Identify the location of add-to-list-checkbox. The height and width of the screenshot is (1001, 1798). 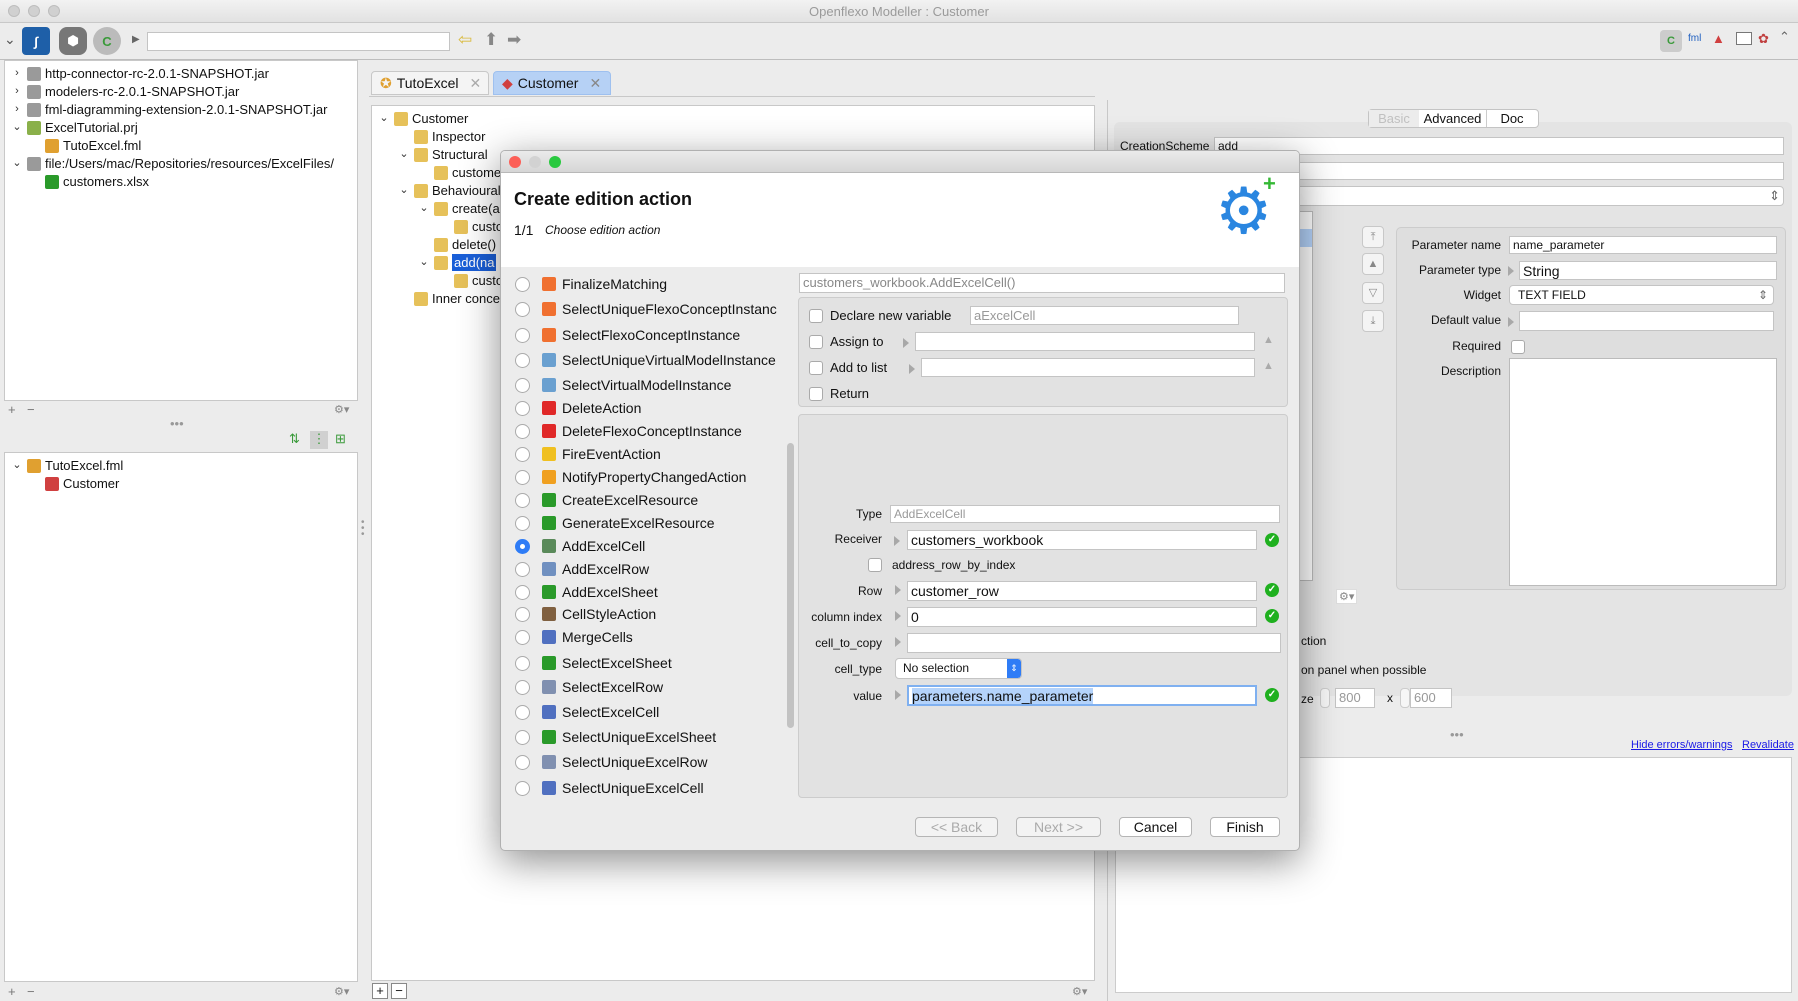
(816, 368).